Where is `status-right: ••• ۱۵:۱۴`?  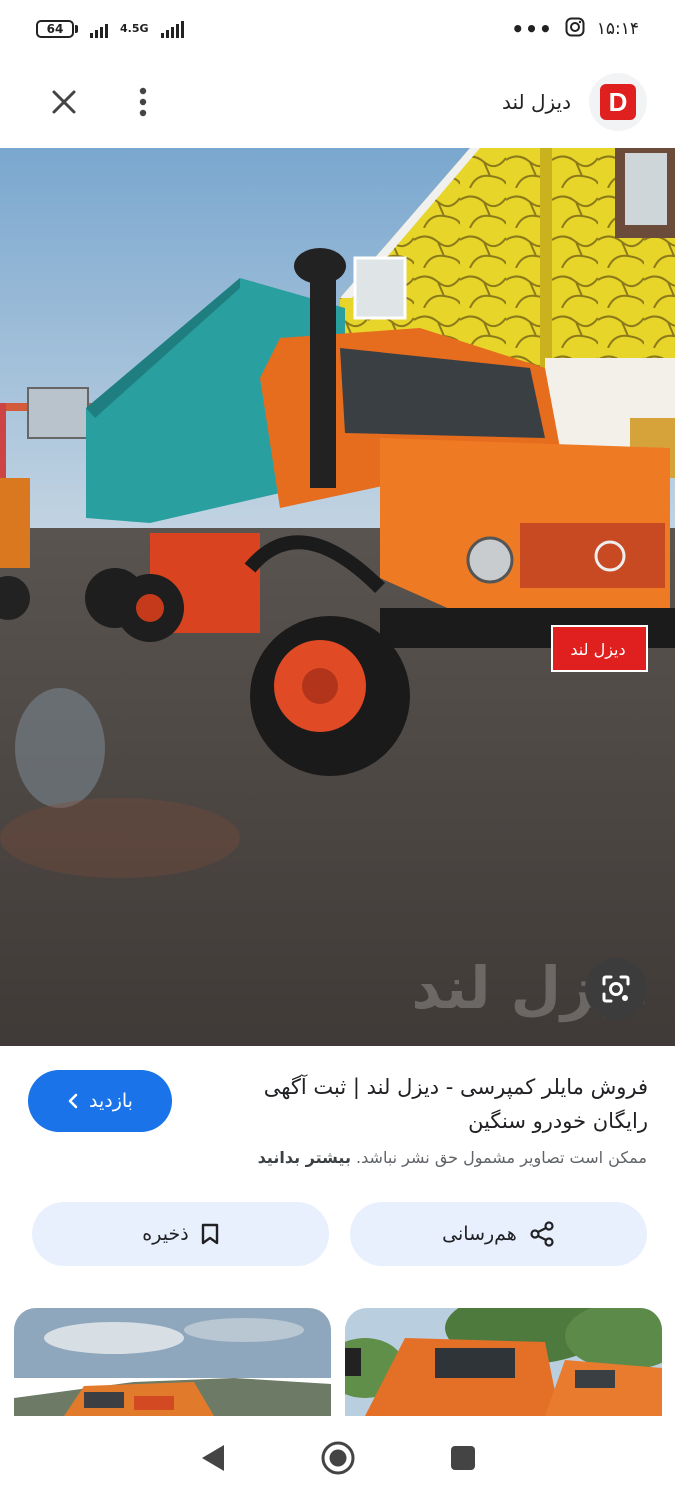
status-right: ••• ۱۵:۱۴ is located at coordinates (575, 29).